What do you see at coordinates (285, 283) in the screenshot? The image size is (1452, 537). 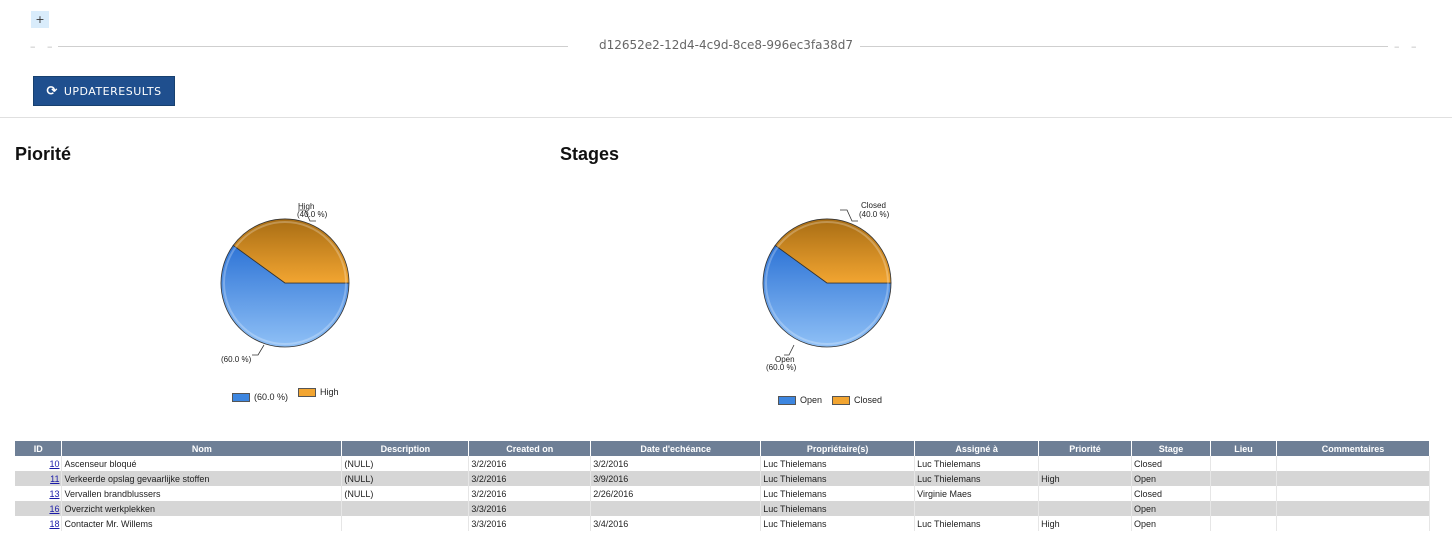 I see `priority-pie-chart: High (40.0 %) (60.0 %)` at bounding box center [285, 283].